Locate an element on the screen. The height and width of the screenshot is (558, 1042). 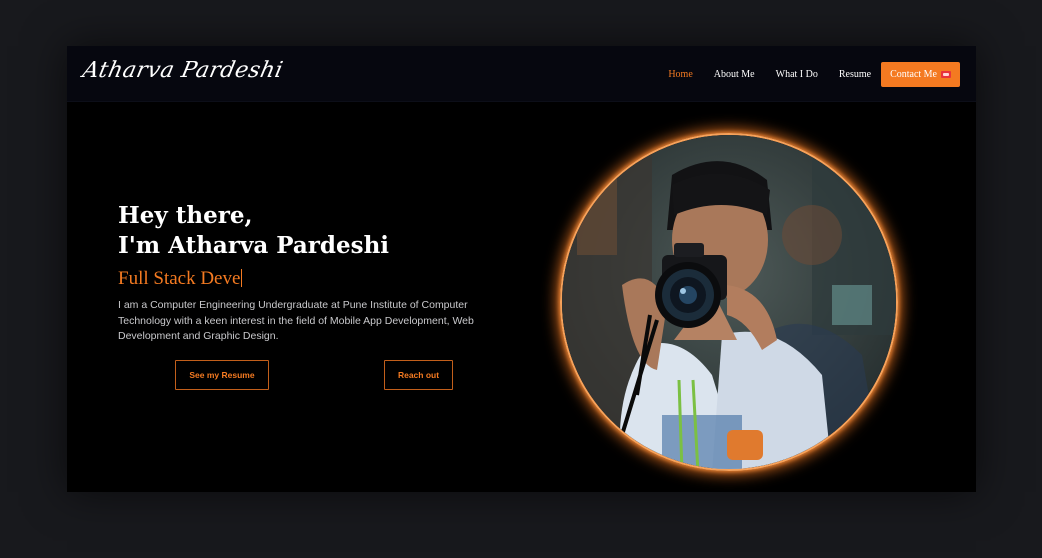
greeting-line-2: I'm Atharva Pardeshi is located at coordinates (254, 245).